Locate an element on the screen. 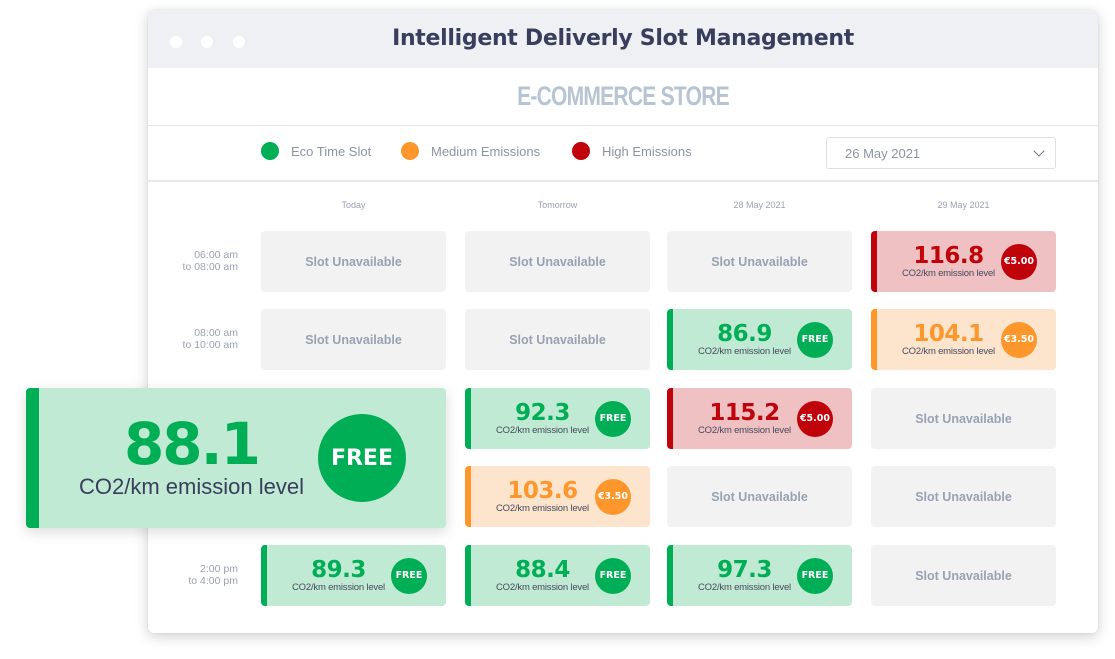 The height and width of the screenshot is (659, 1115). emission-value: 103.6 is located at coordinates (542, 490).